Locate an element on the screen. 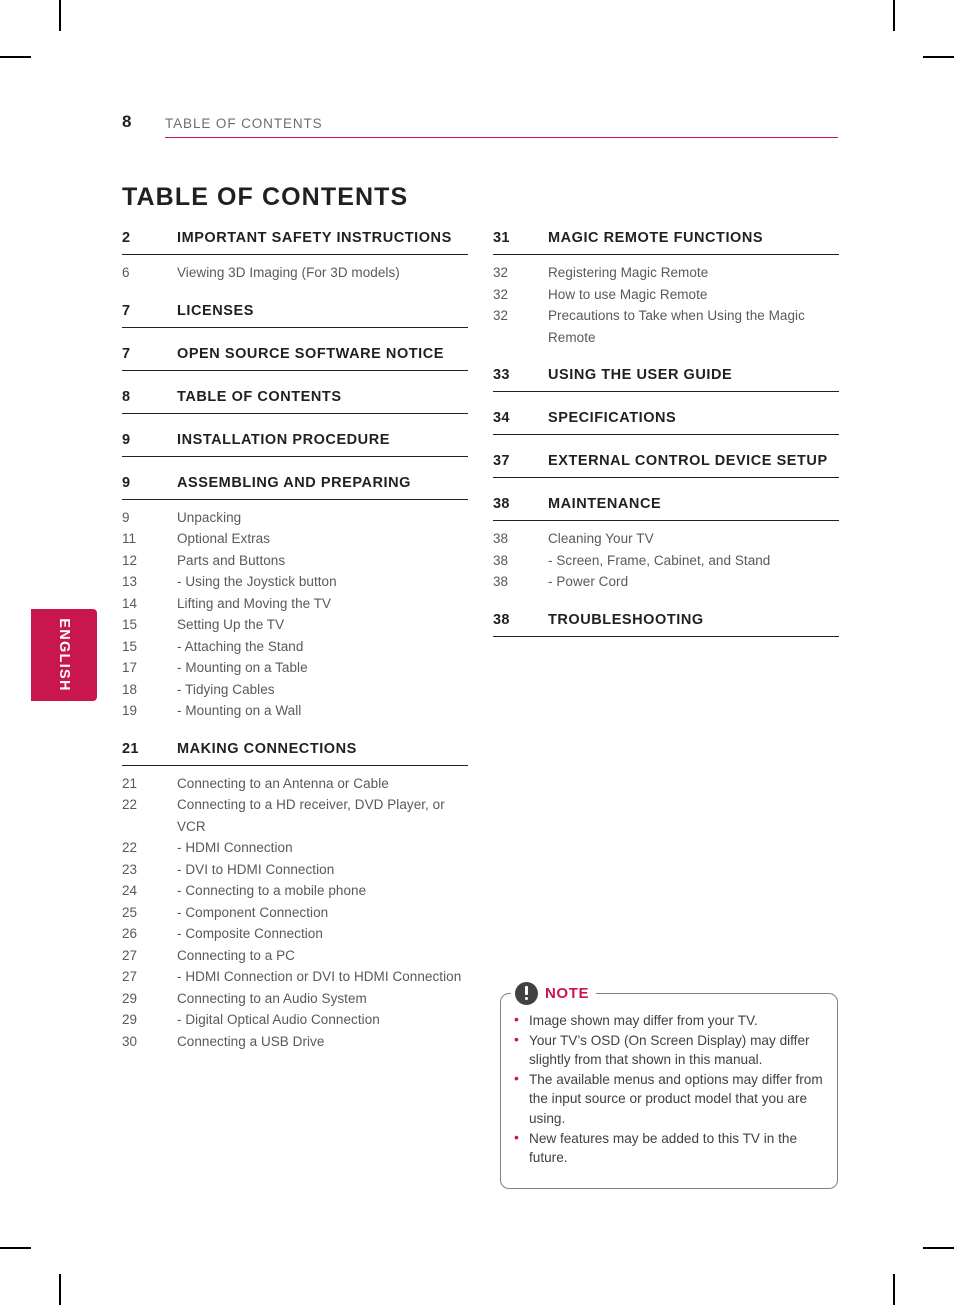 The image size is (954, 1305). toc-section-heading: 38 TROUBLESHOOTING is located at coordinates (666, 623).